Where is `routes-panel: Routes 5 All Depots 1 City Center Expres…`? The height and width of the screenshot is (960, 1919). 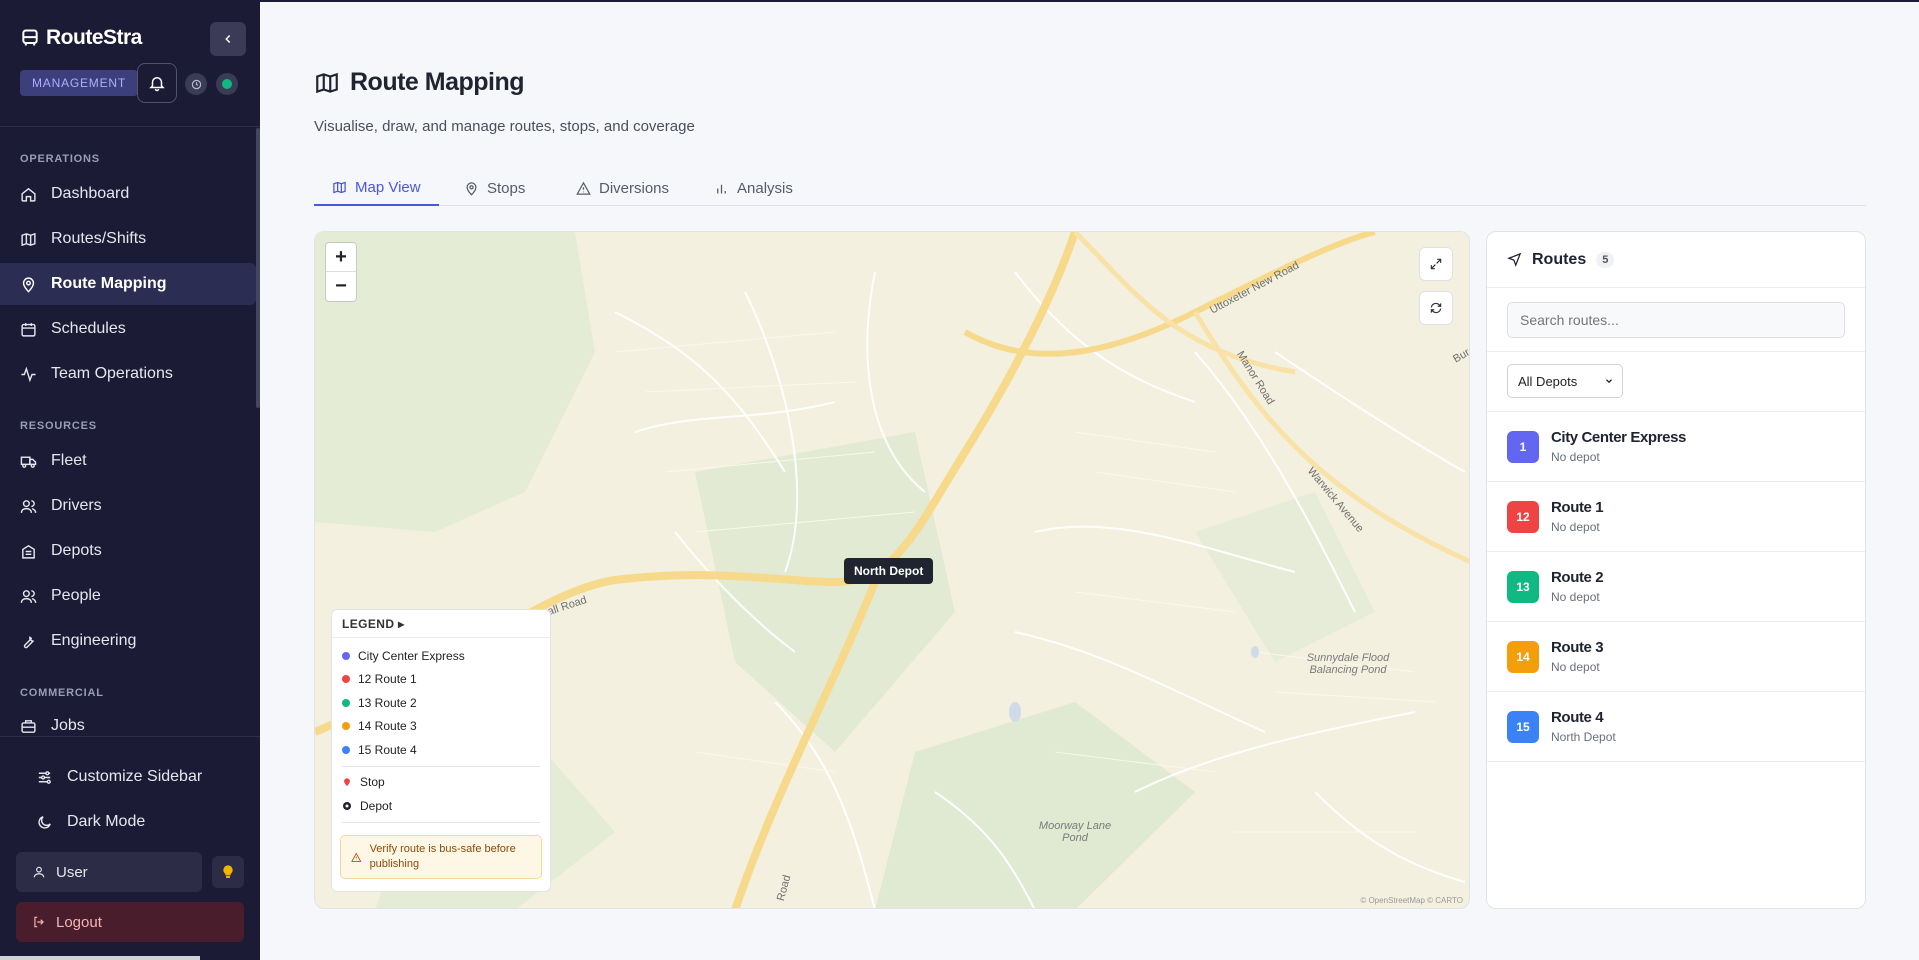 routes-panel: Routes 5 All Depots 1 City Center Expres… is located at coordinates (1676, 570).